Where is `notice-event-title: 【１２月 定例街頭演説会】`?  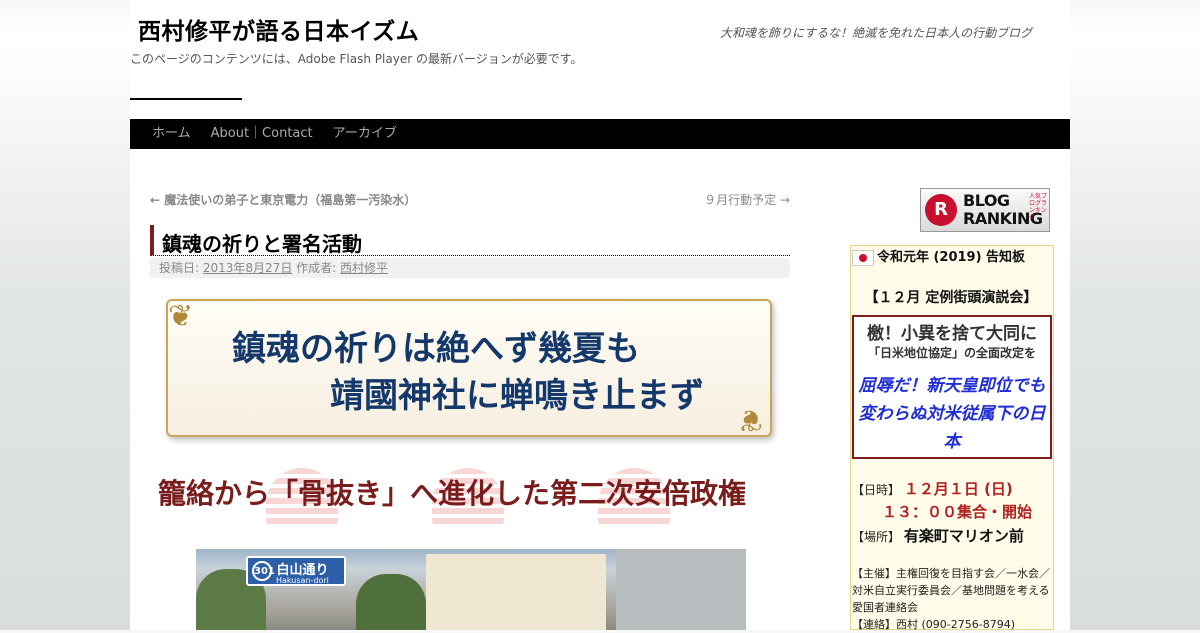 notice-event-title: 【１２月 定例街頭演説会】 is located at coordinates (951, 298).